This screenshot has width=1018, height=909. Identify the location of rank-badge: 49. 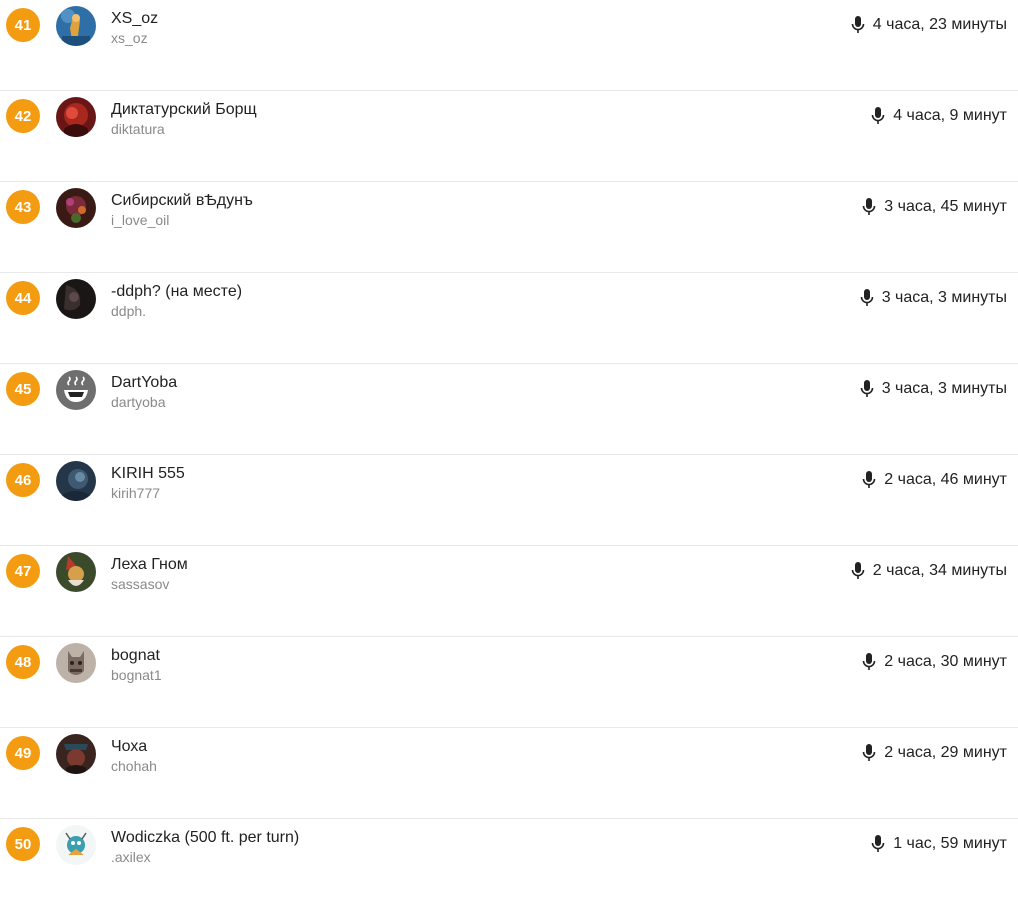
(23, 753).